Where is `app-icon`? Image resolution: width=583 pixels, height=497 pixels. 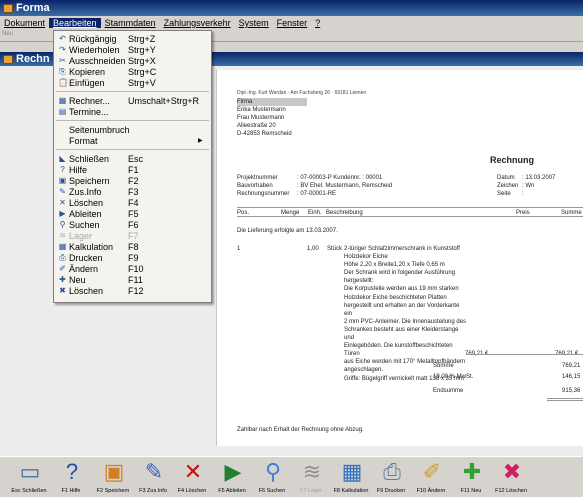 app-icon is located at coordinates (8, 8).